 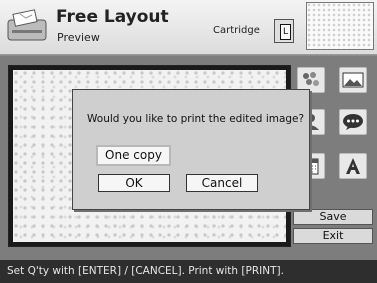 I want to click on cancel-button: Cancel, so click(x=222, y=183).